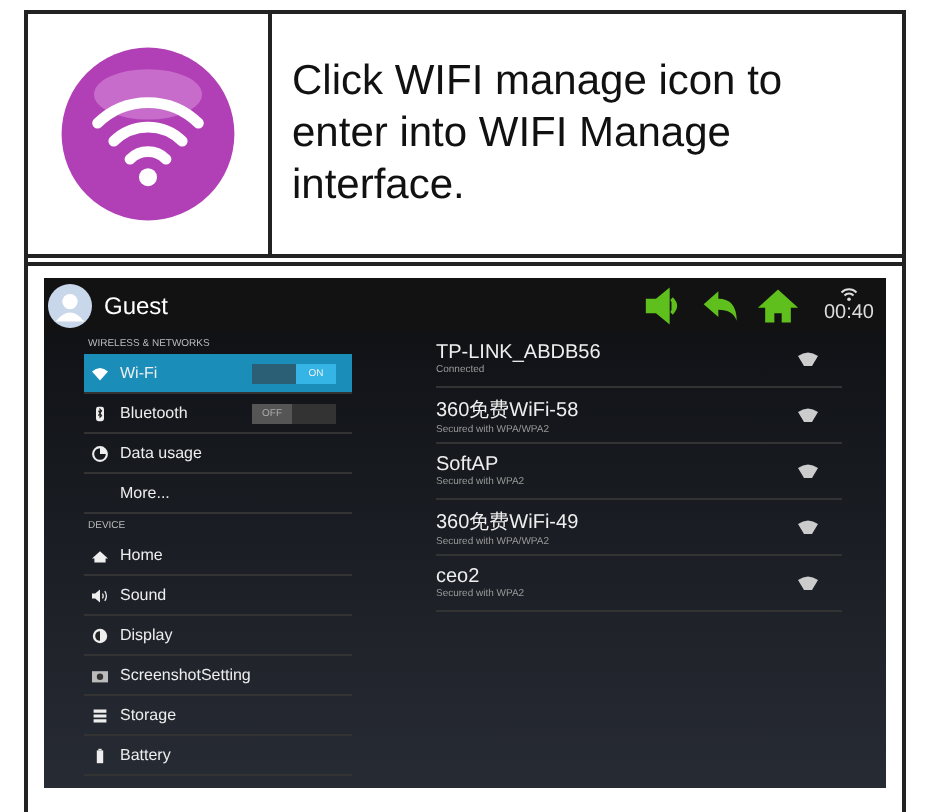 The height and width of the screenshot is (812, 930). I want to click on network-name: TP-LINK_ABDB56, so click(519, 353).